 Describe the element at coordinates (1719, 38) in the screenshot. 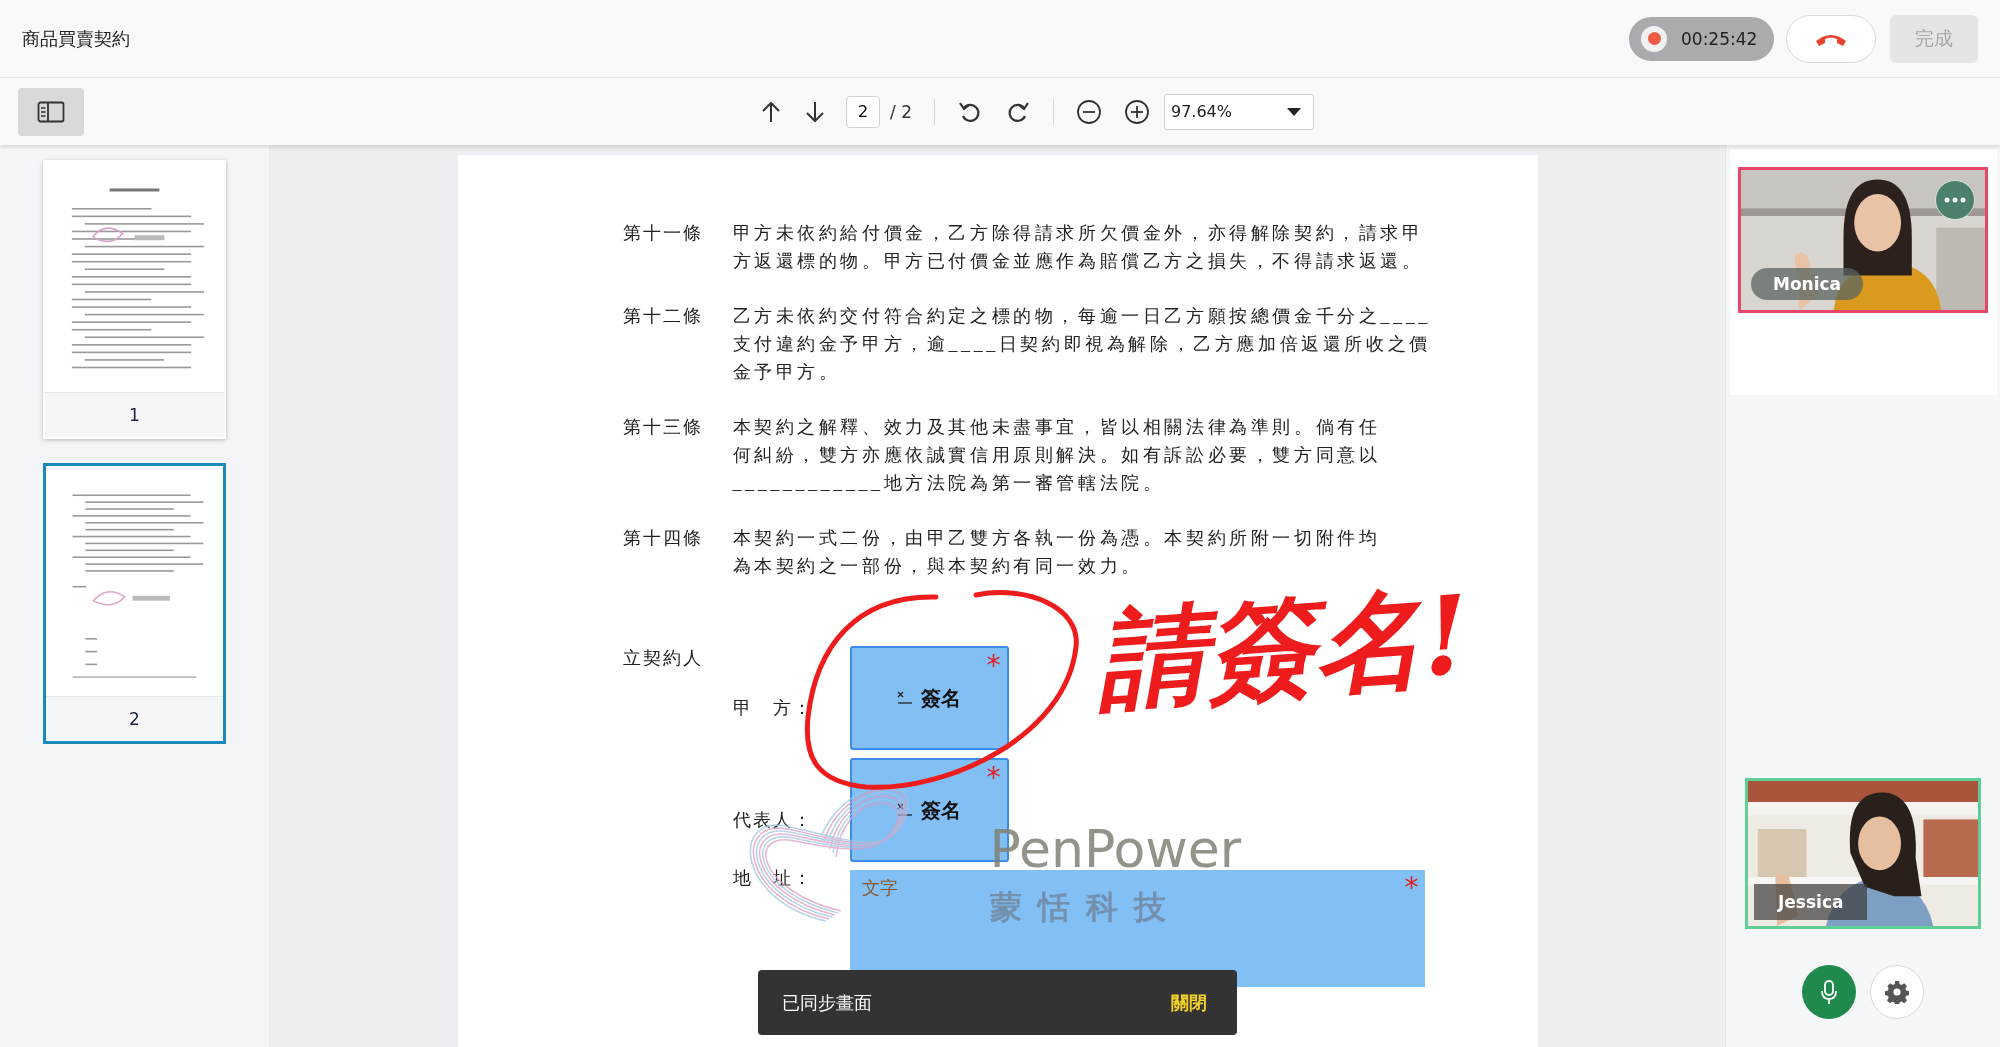

I see `recording-time: 00:25:42` at that location.